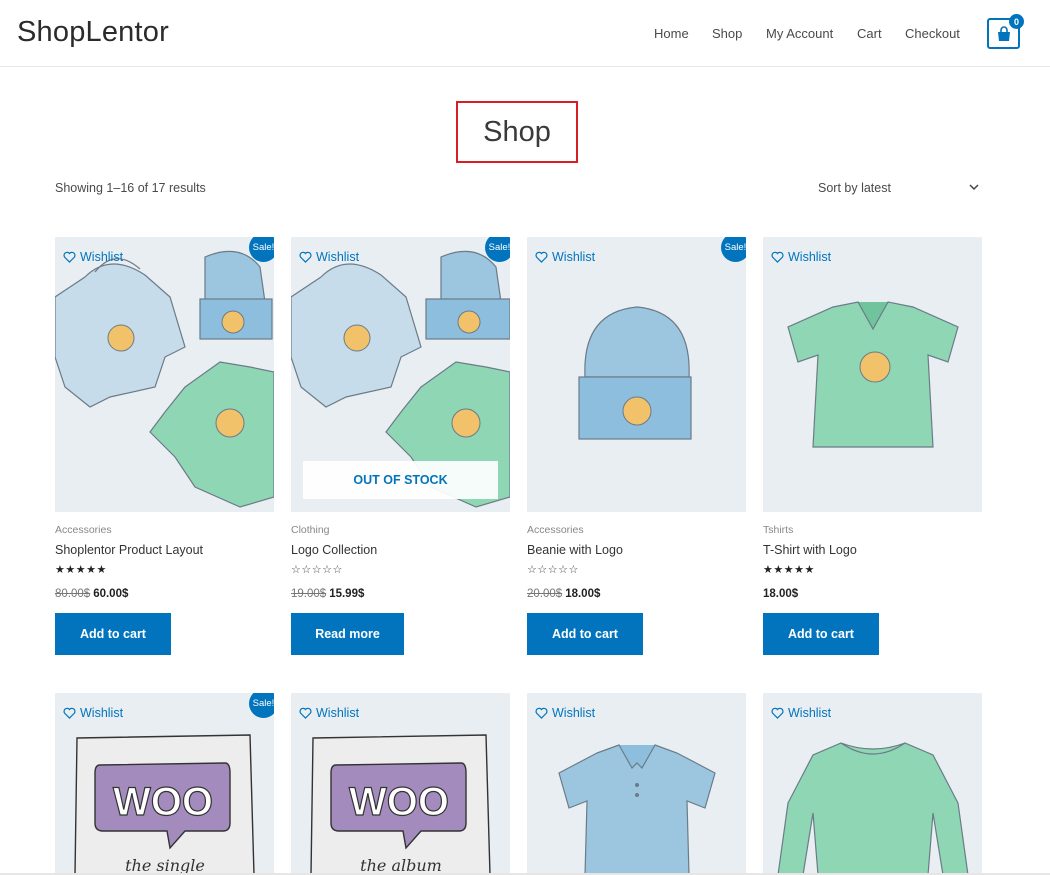 The height and width of the screenshot is (875, 1050). I want to click on tshirt-image, so click(873, 374).